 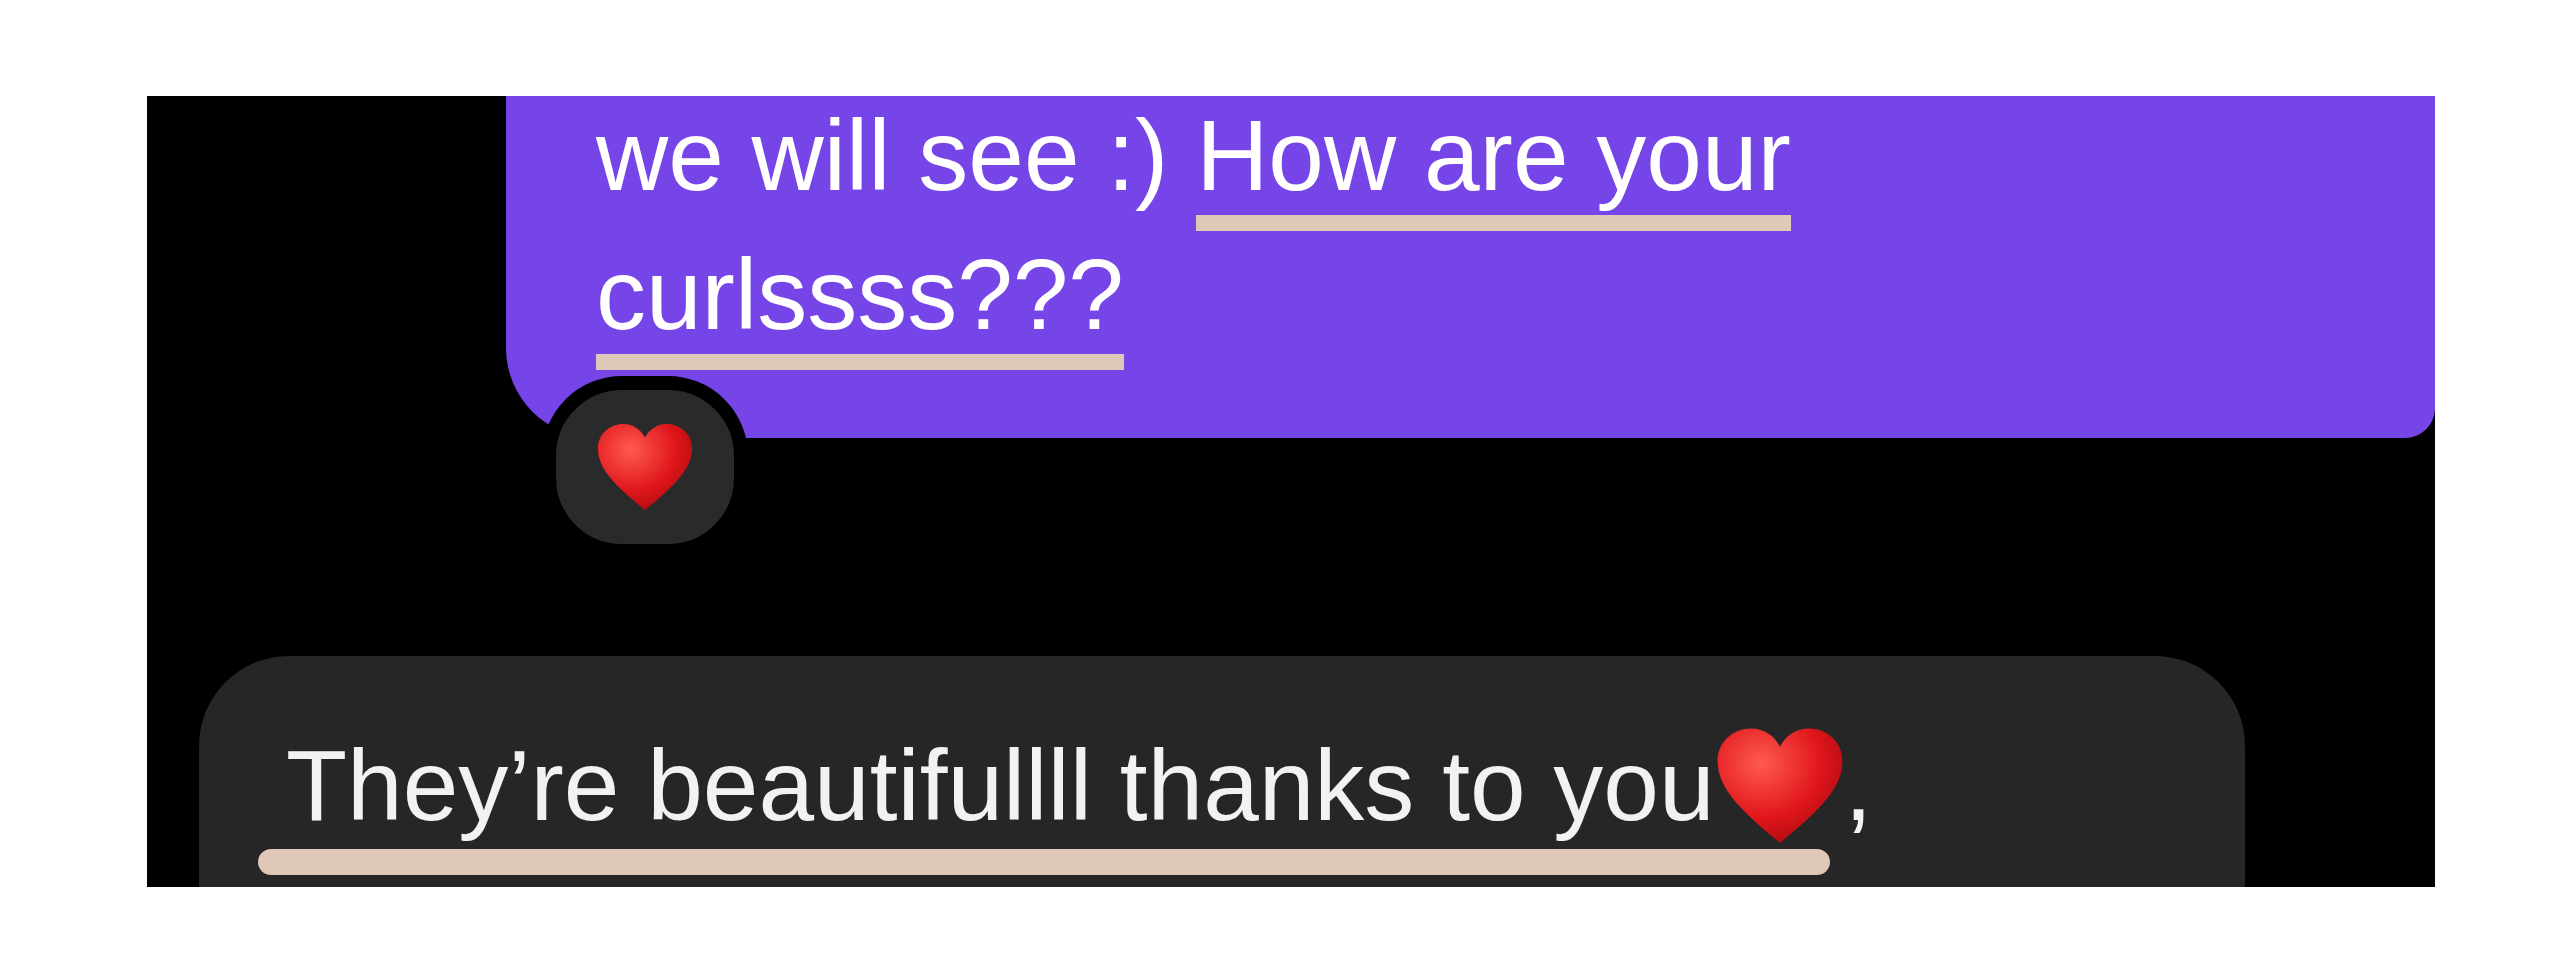 What do you see at coordinates (1493, 155) in the screenshot?
I see `message-text: How are your` at bounding box center [1493, 155].